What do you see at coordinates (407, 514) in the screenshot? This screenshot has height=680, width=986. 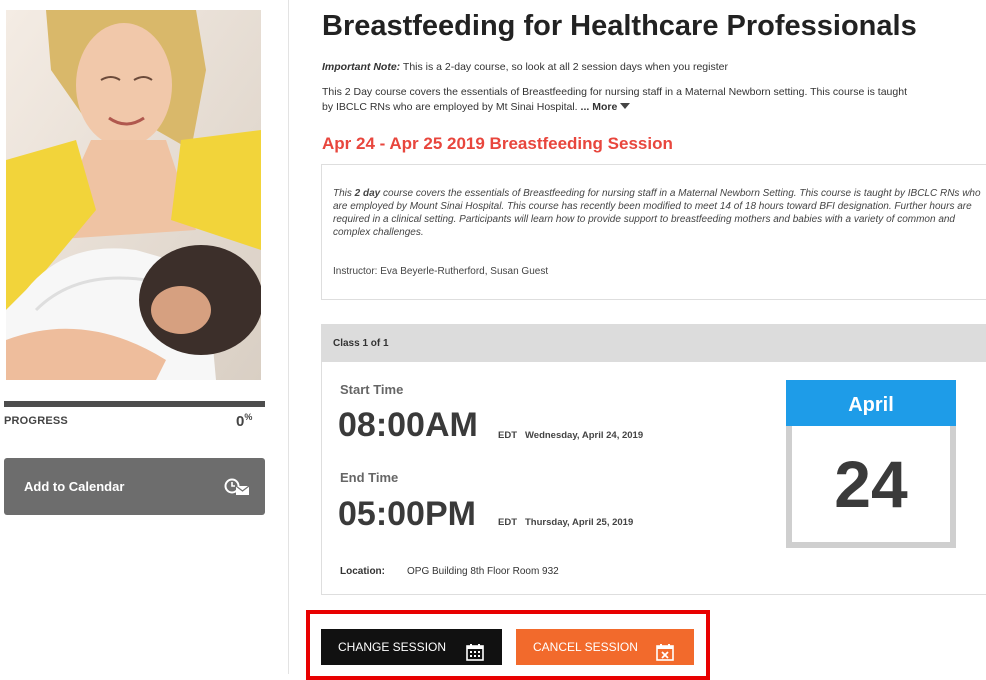 I see `end-time: 05:00PM` at bounding box center [407, 514].